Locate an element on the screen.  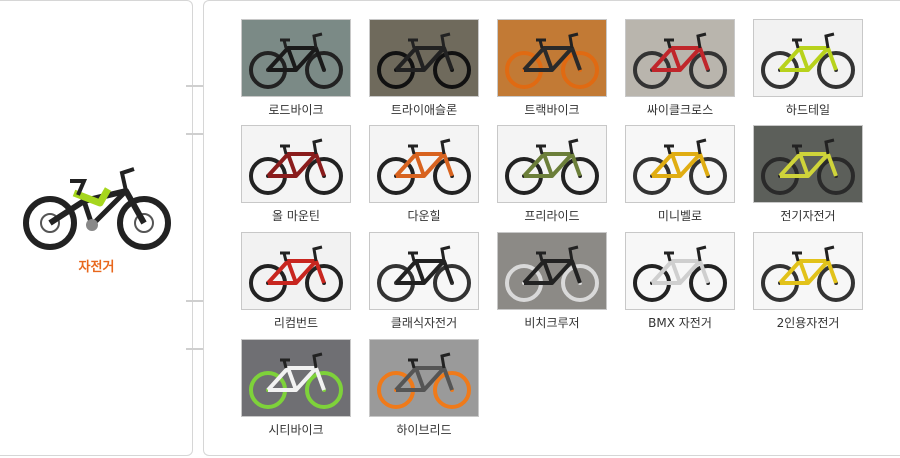
bike-type-label: 트랙바이크 is located at coordinates (552, 109).